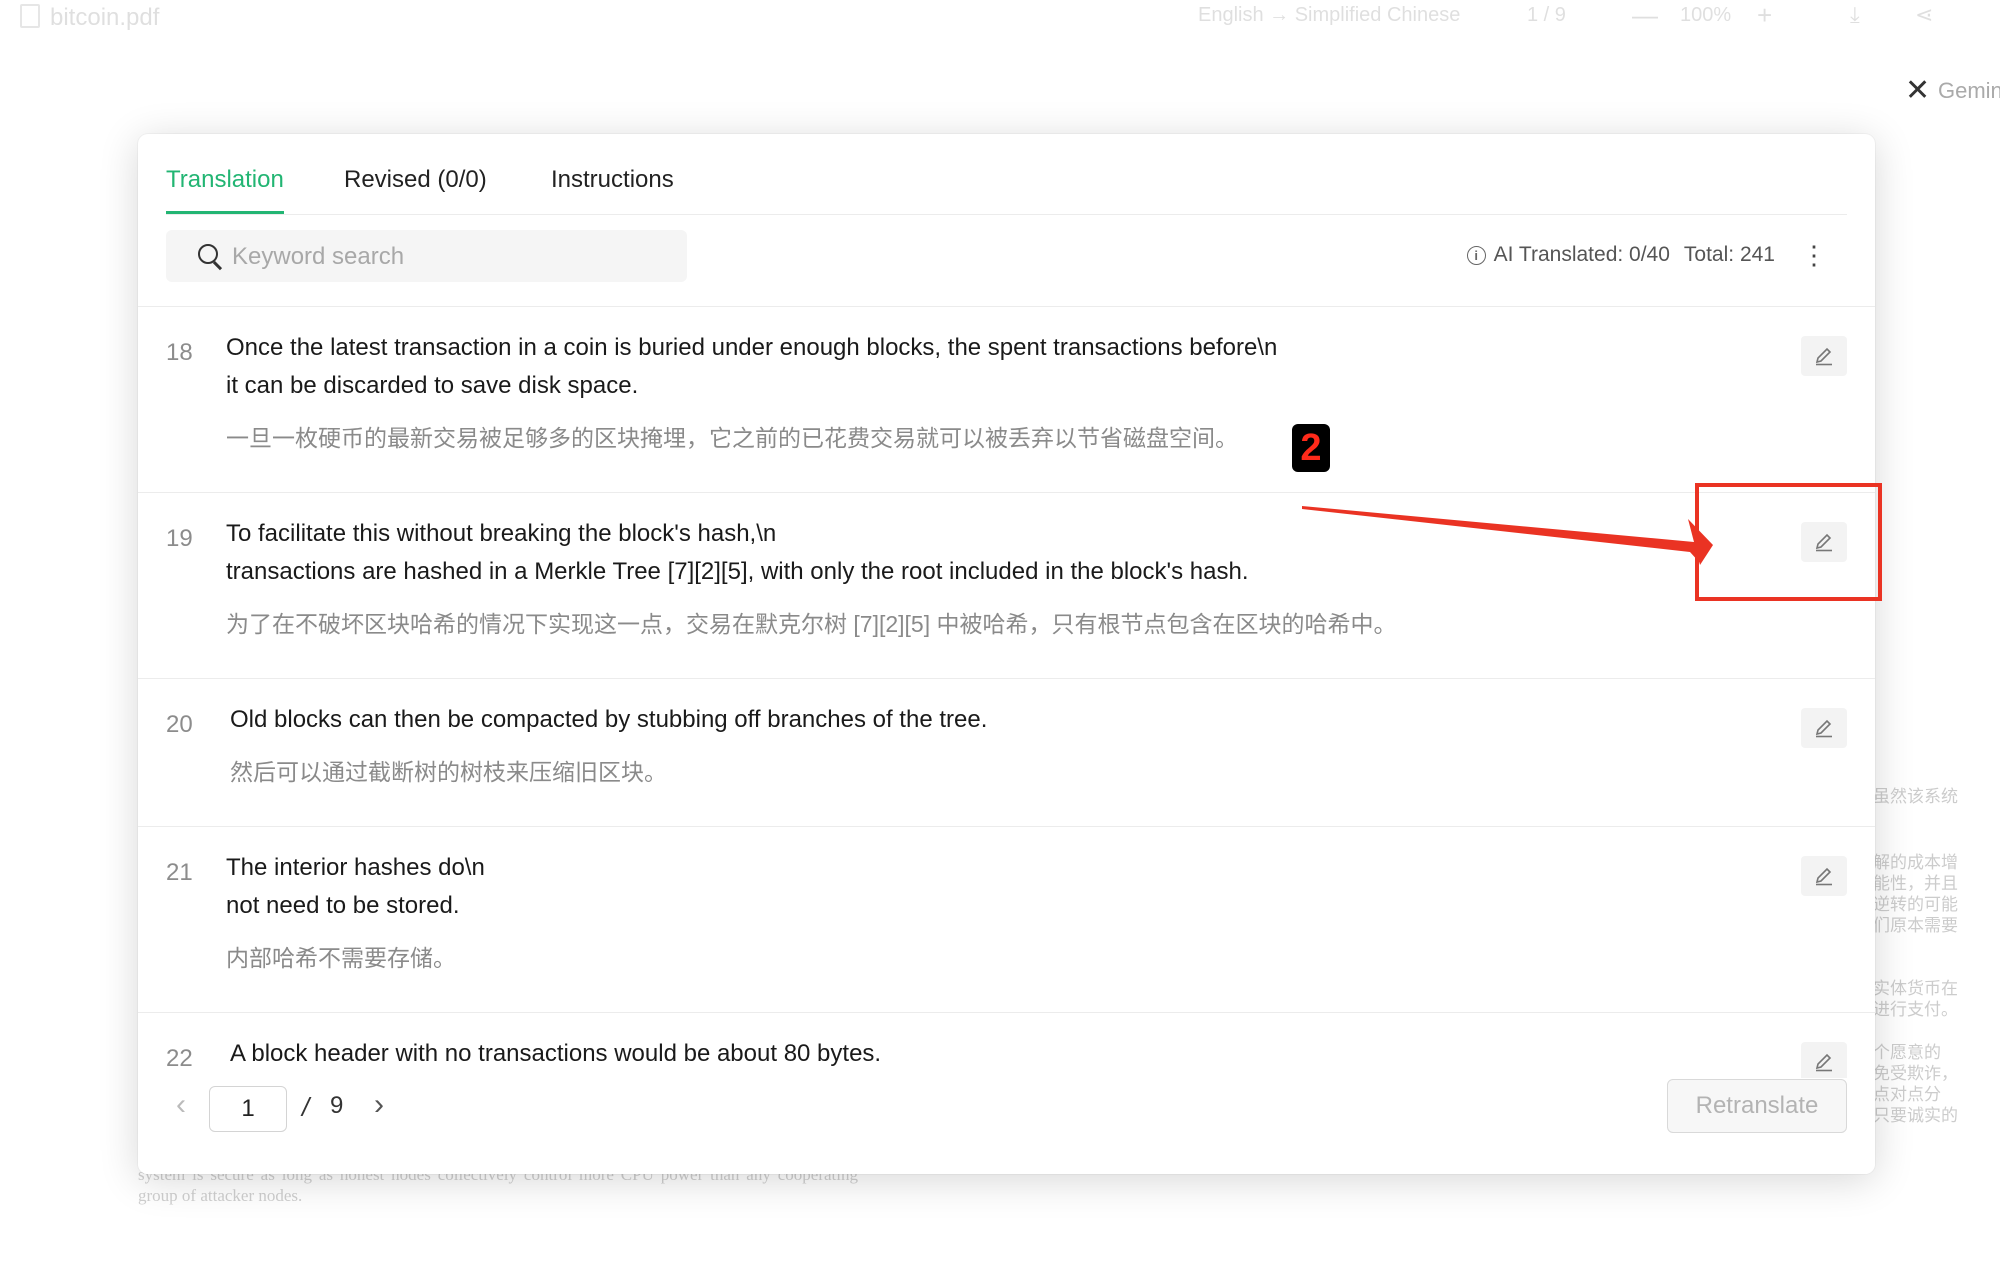  Describe the element at coordinates (179, 724) in the screenshot. I see `segment-number: 20` at that location.